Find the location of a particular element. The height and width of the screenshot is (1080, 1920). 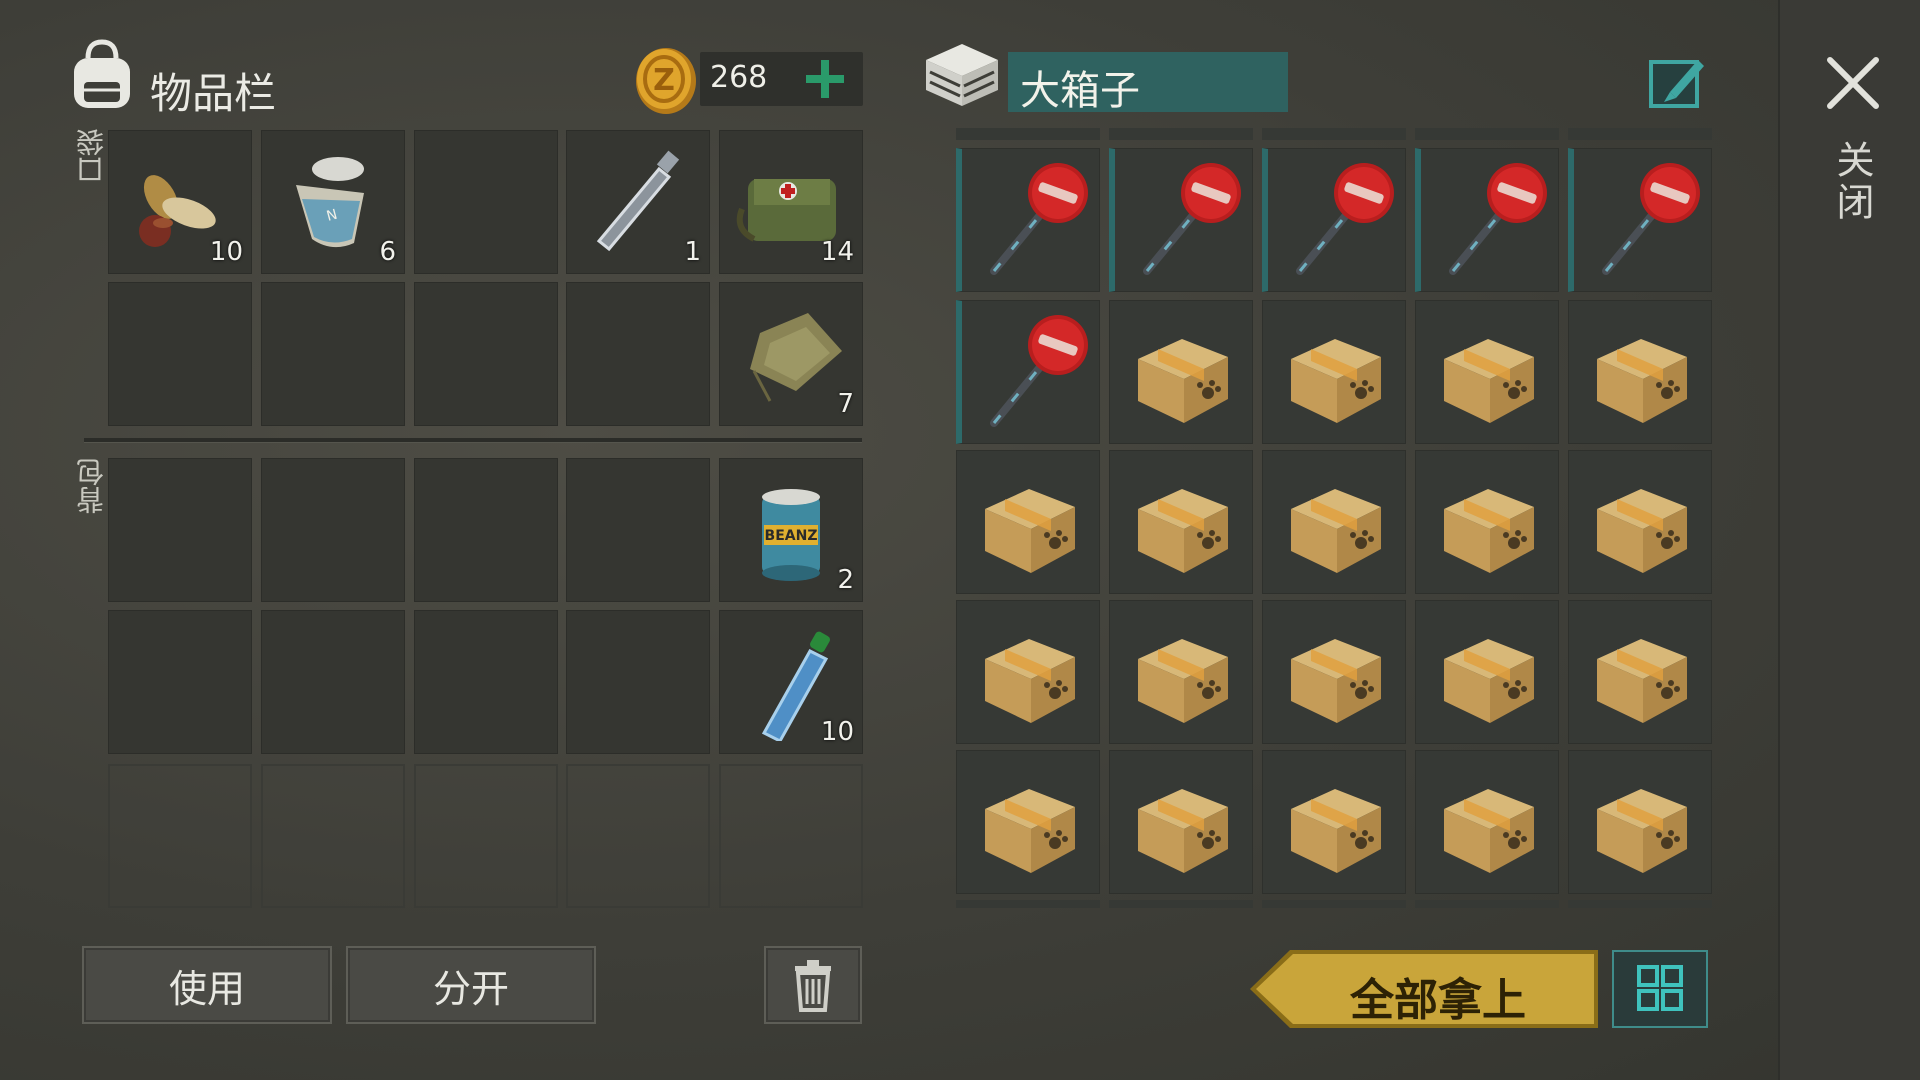

chest-title: 大箱子 is located at coordinates (1080, 91).